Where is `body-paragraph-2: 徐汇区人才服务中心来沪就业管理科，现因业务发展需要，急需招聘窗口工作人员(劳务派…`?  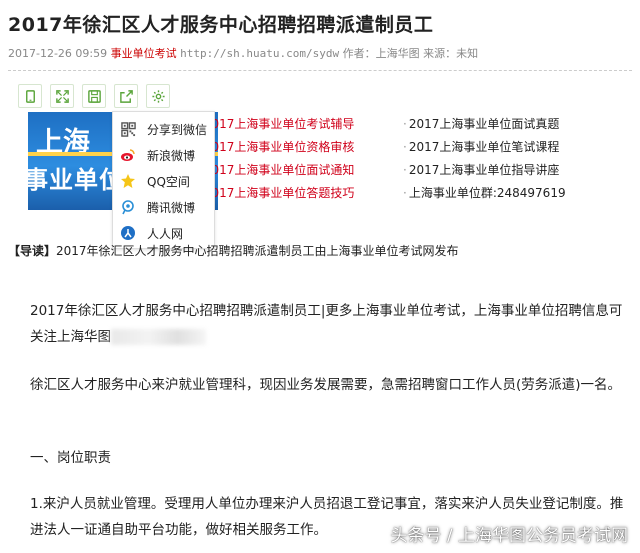
body-paragraph-2: 徐汇区人才服务中心来沪就业管理科，现因业务发展需要，急需招聘窗口工作人员(劳务派… is located at coordinates (326, 385).